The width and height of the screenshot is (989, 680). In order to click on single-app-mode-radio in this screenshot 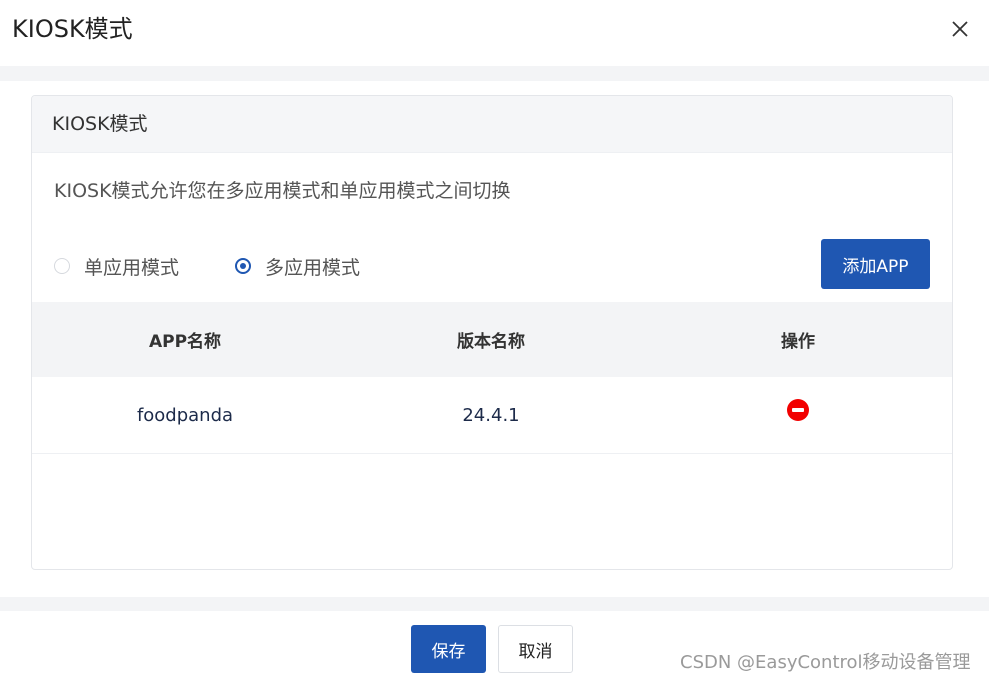, I will do `click(62, 266)`.